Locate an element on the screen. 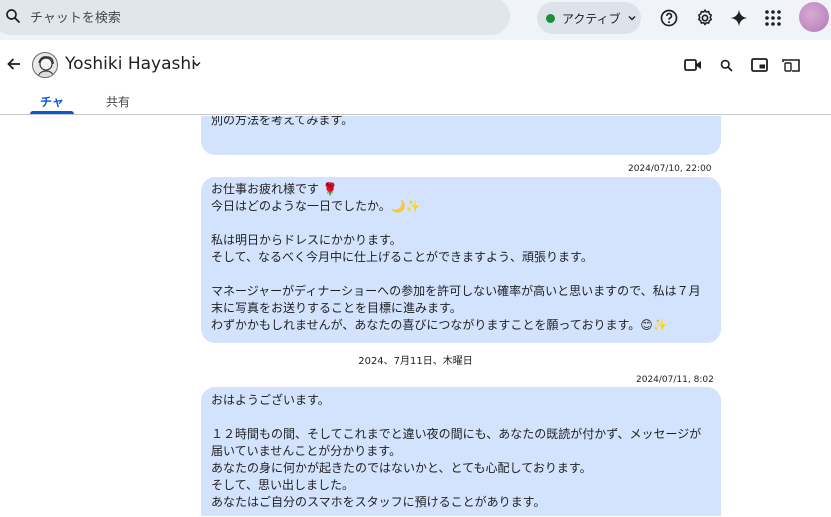  message-line: そして、思い出しました。 is located at coordinates (283, 485).